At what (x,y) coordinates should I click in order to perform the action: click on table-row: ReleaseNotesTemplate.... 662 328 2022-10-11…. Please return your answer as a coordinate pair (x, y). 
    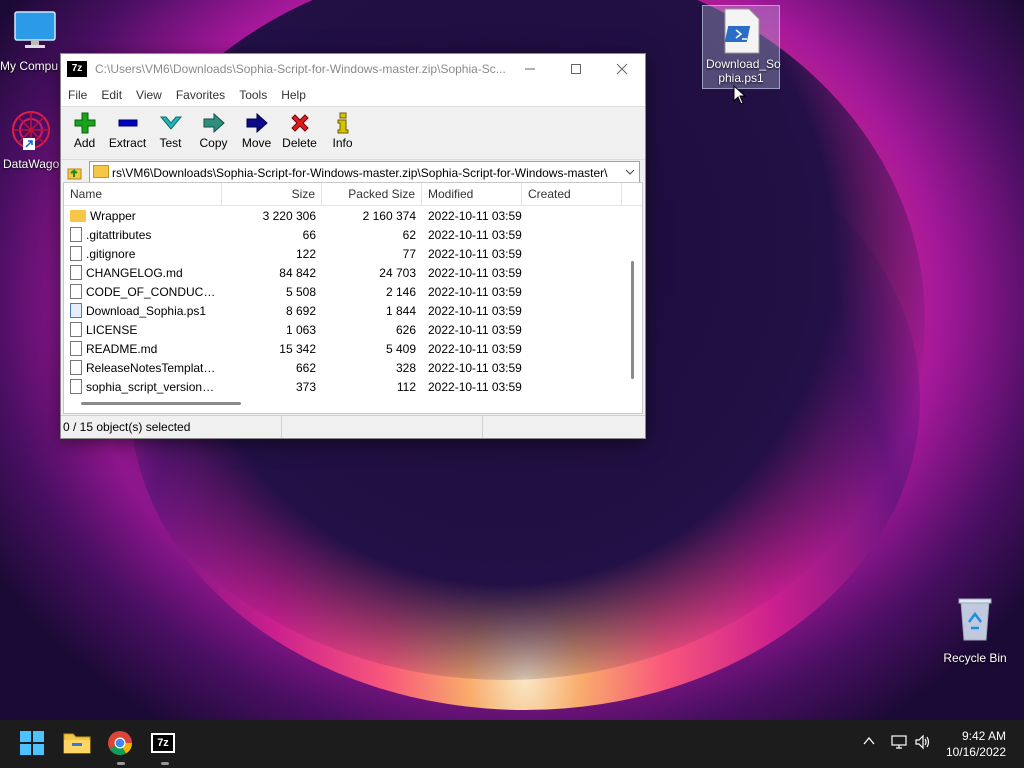
    Looking at the image, I should click on (353, 367).